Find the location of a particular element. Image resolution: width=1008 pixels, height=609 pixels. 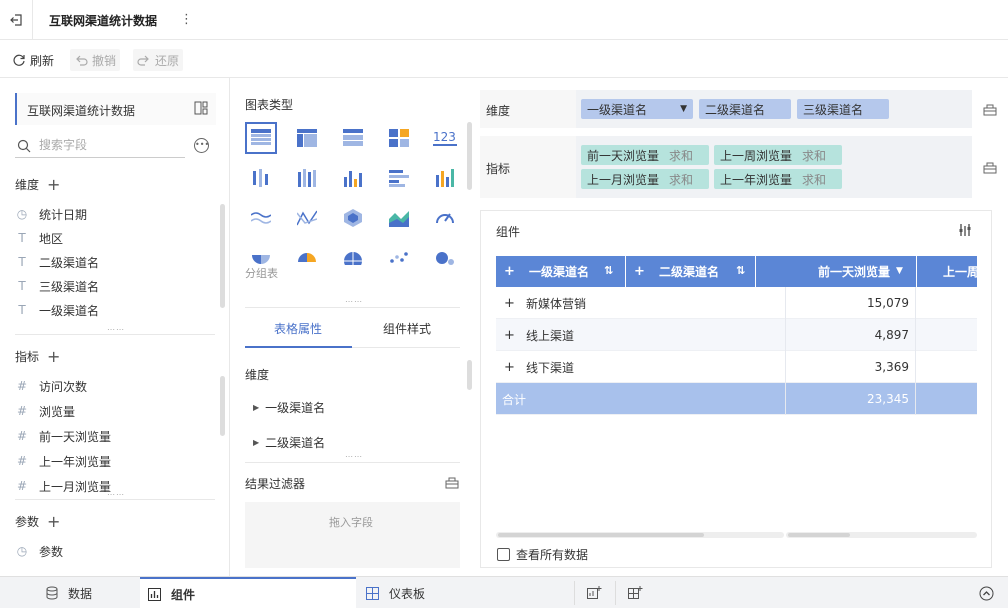

table-hscrollbar-left is located at coordinates (640, 535).